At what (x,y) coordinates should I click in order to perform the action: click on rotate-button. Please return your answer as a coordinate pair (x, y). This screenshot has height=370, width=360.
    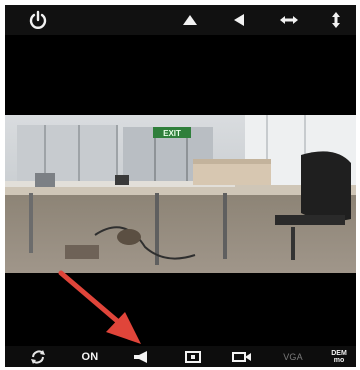
    Looking at the image, I should click on (38, 356).